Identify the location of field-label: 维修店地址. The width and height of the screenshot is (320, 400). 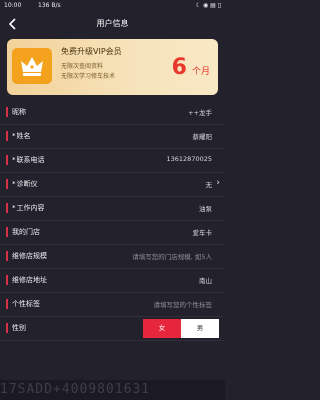
(29, 280).